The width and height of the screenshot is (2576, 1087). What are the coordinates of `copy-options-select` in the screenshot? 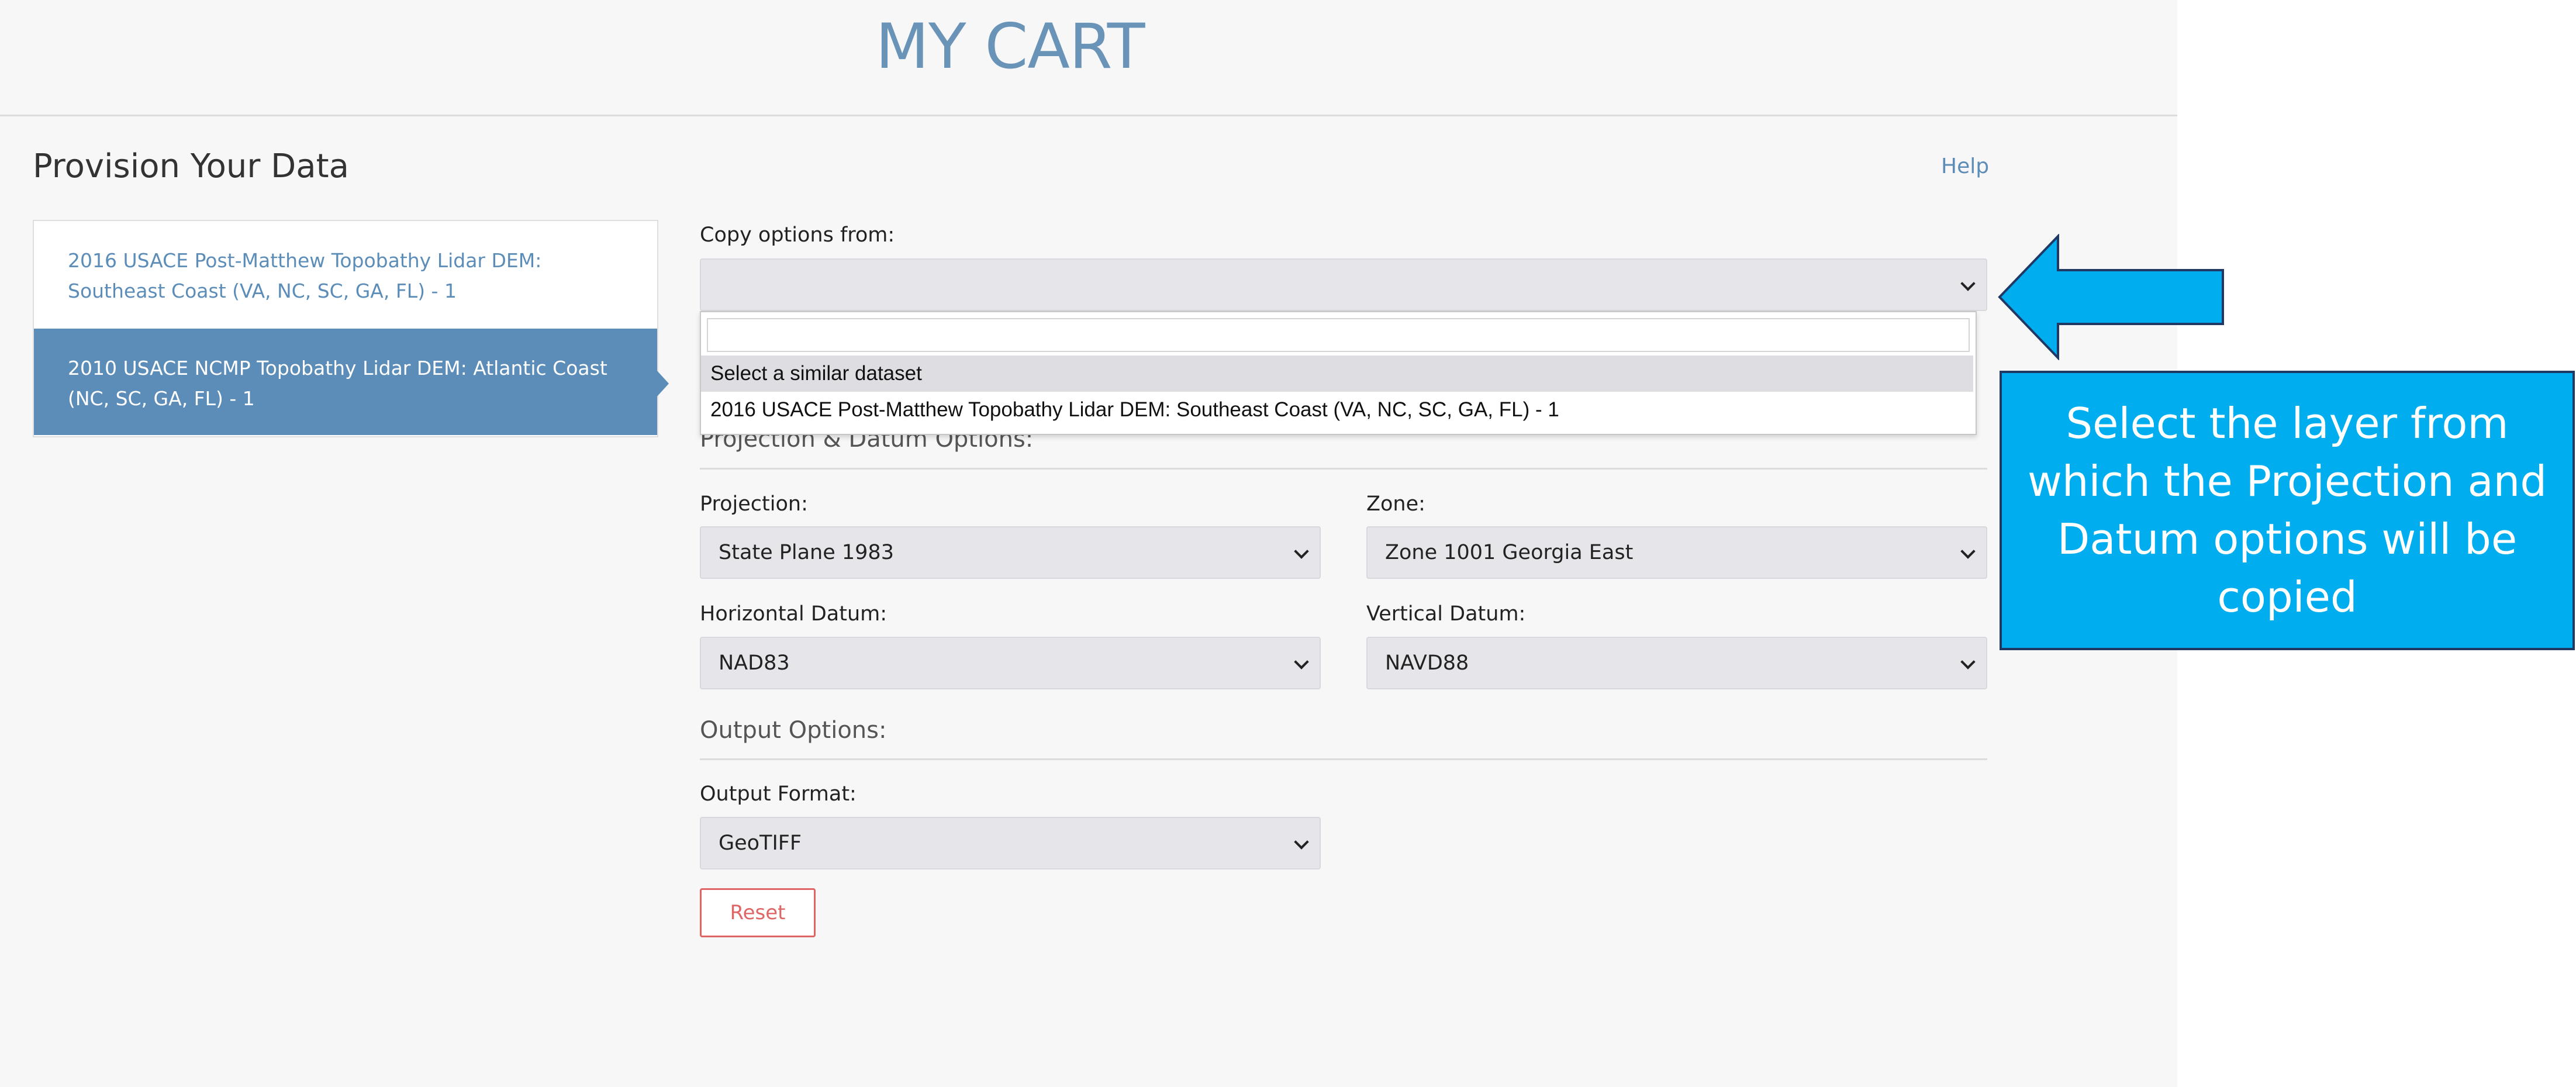 It's located at (1343, 284).